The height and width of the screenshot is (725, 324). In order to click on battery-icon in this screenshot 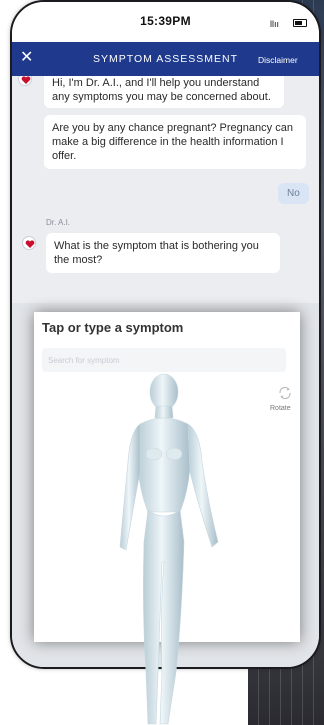, I will do `click(300, 23)`.